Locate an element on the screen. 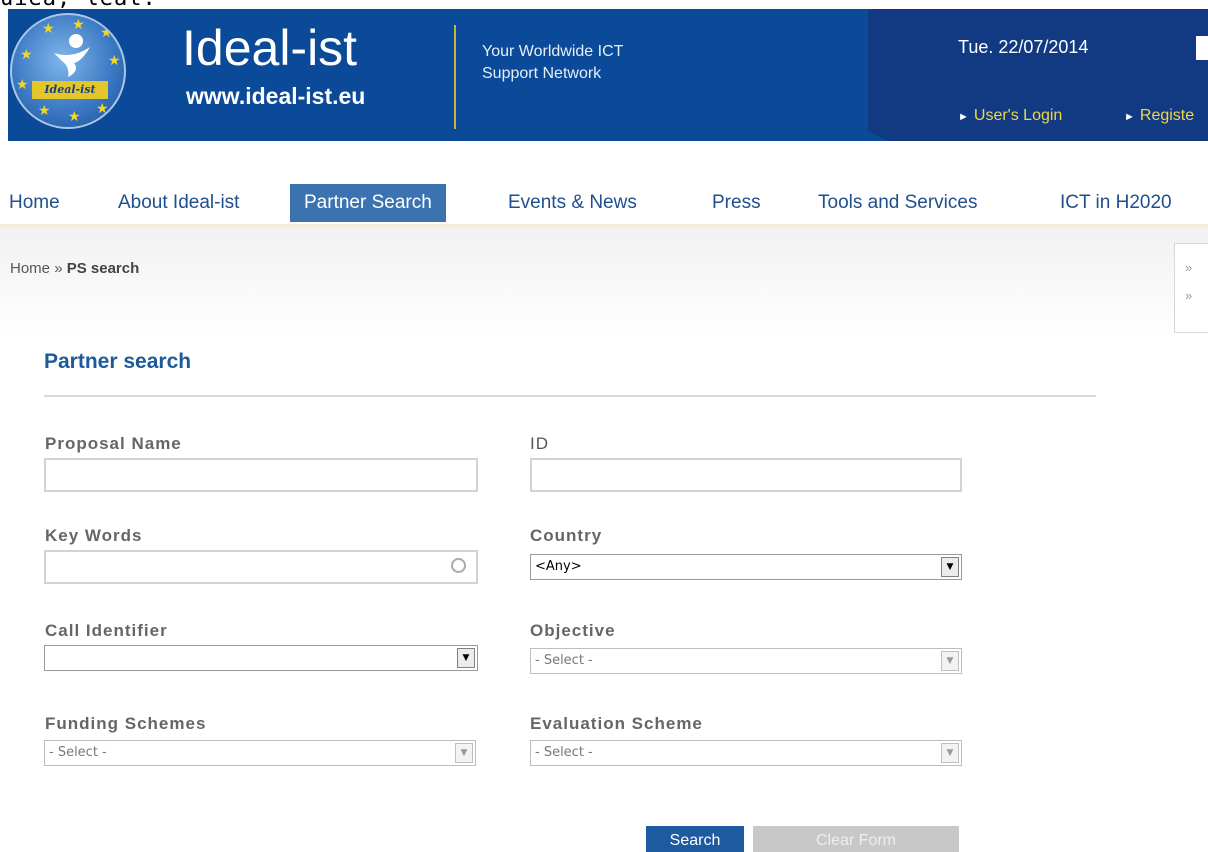  call-identifier-select: ▼ is located at coordinates (261, 658).